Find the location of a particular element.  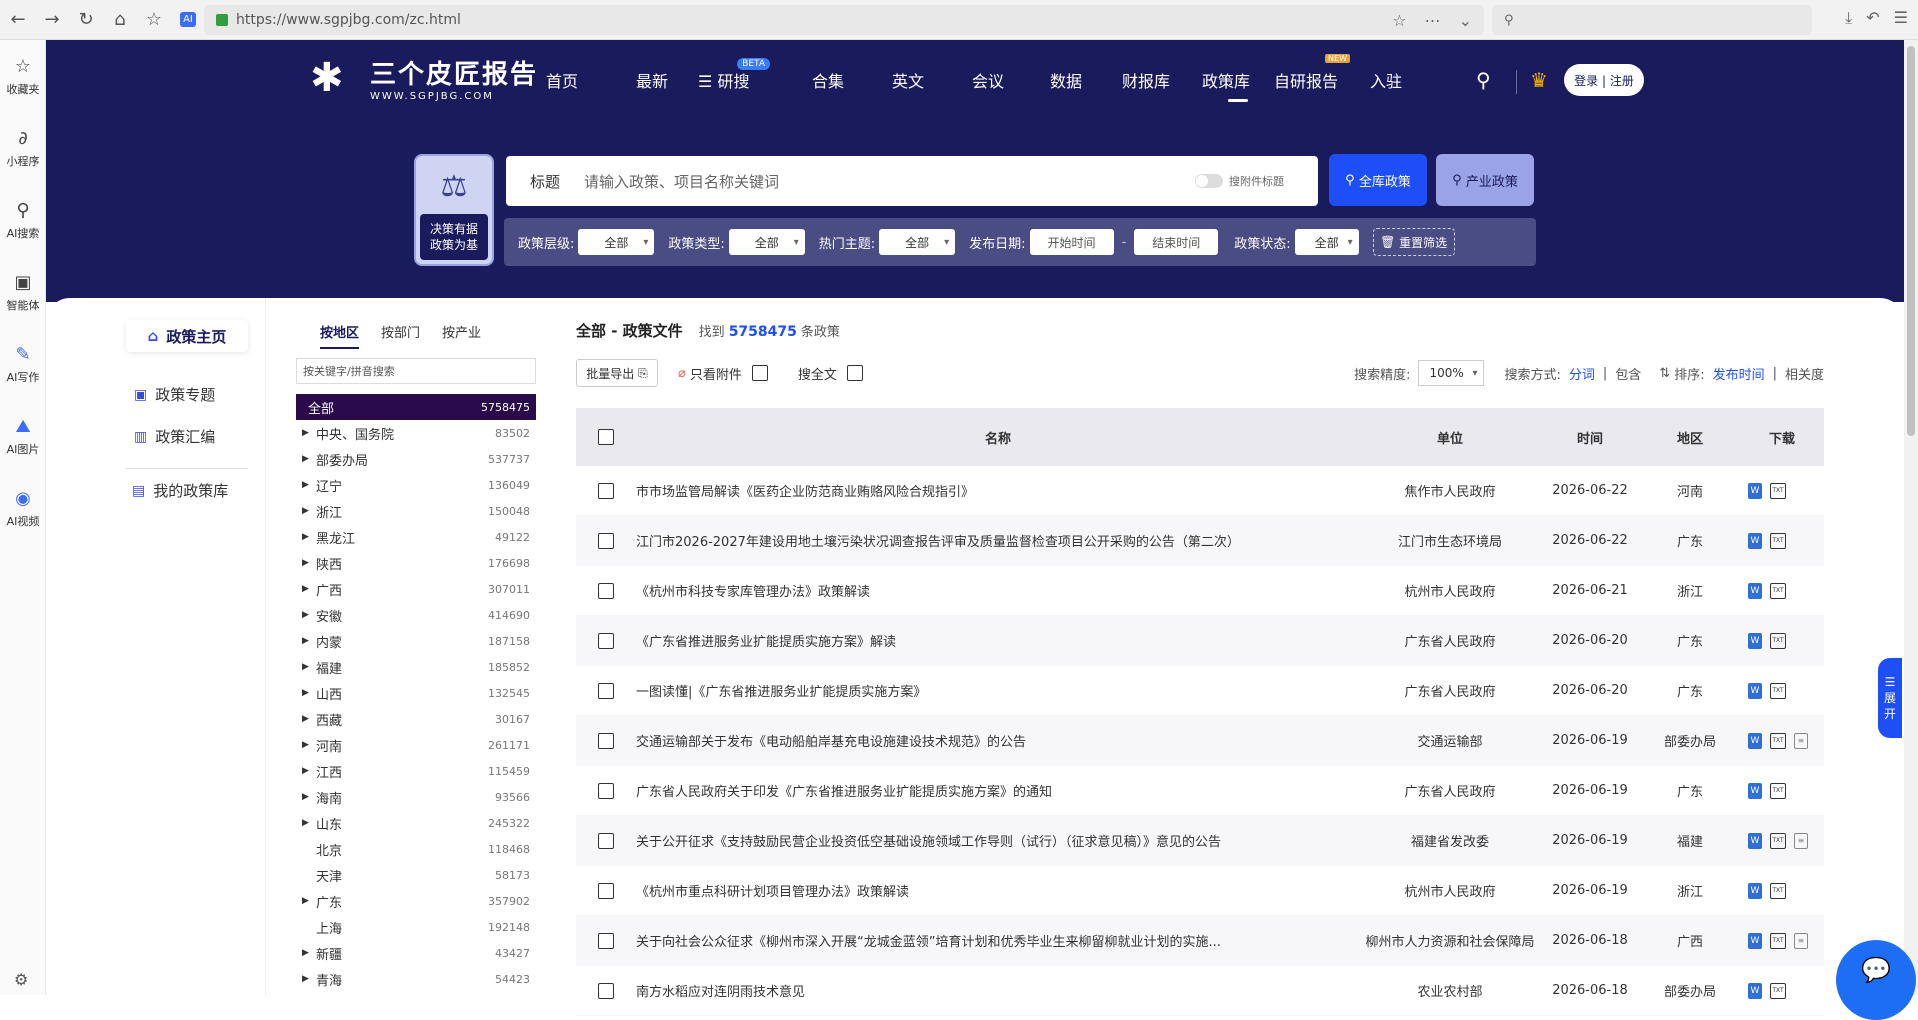

policy-search-box: 标题 请输入政策、项目名称关键词 搜附件标题 is located at coordinates (912, 181).